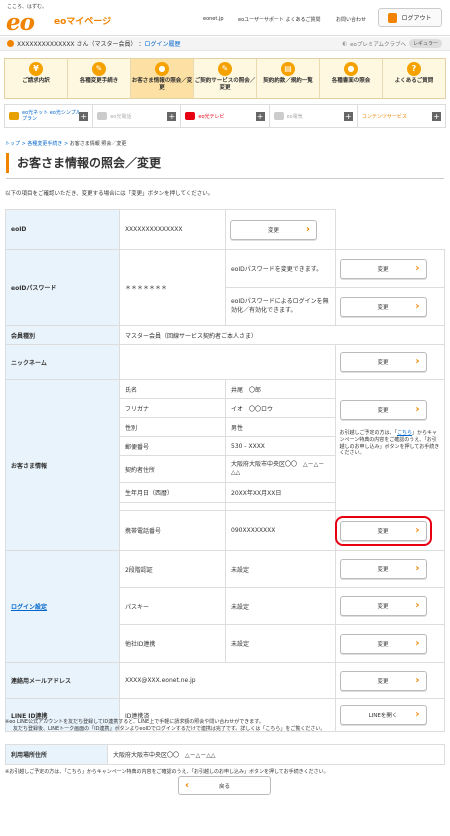 The image size is (450, 836). I want to click on login-history-link: ログイン履歴, so click(162, 43).